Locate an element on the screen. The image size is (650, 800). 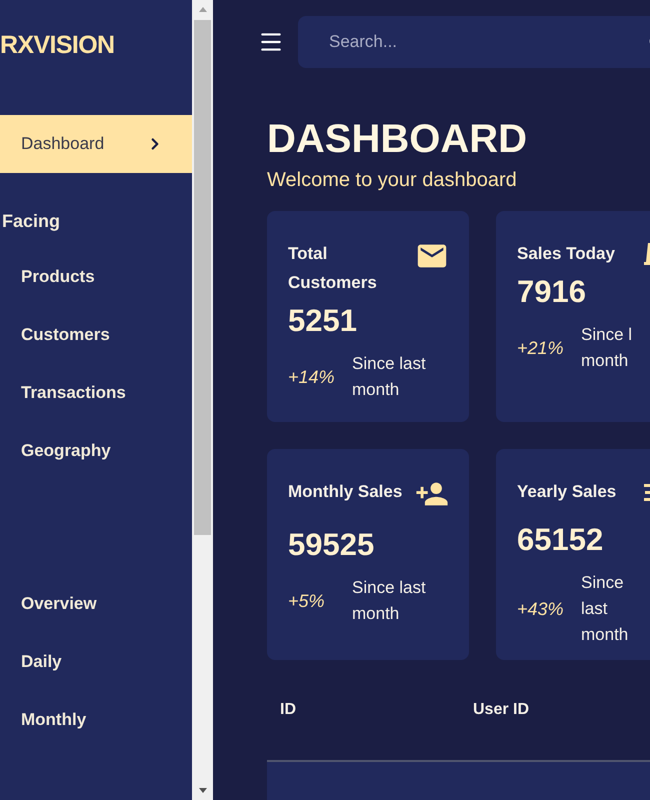
card-title: Yearly Sales is located at coordinates (567, 492).